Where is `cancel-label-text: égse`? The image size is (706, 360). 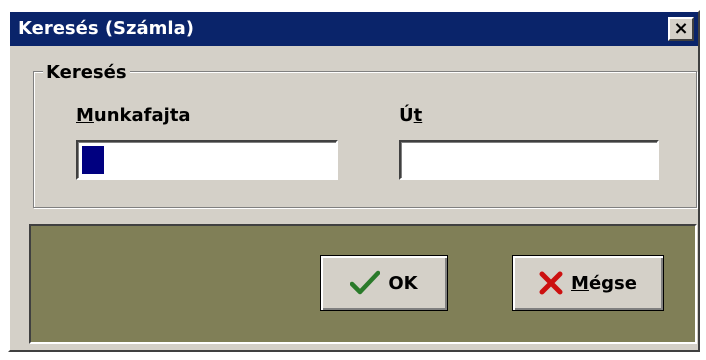 cancel-label-text: égse is located at coordinates (612, 283).